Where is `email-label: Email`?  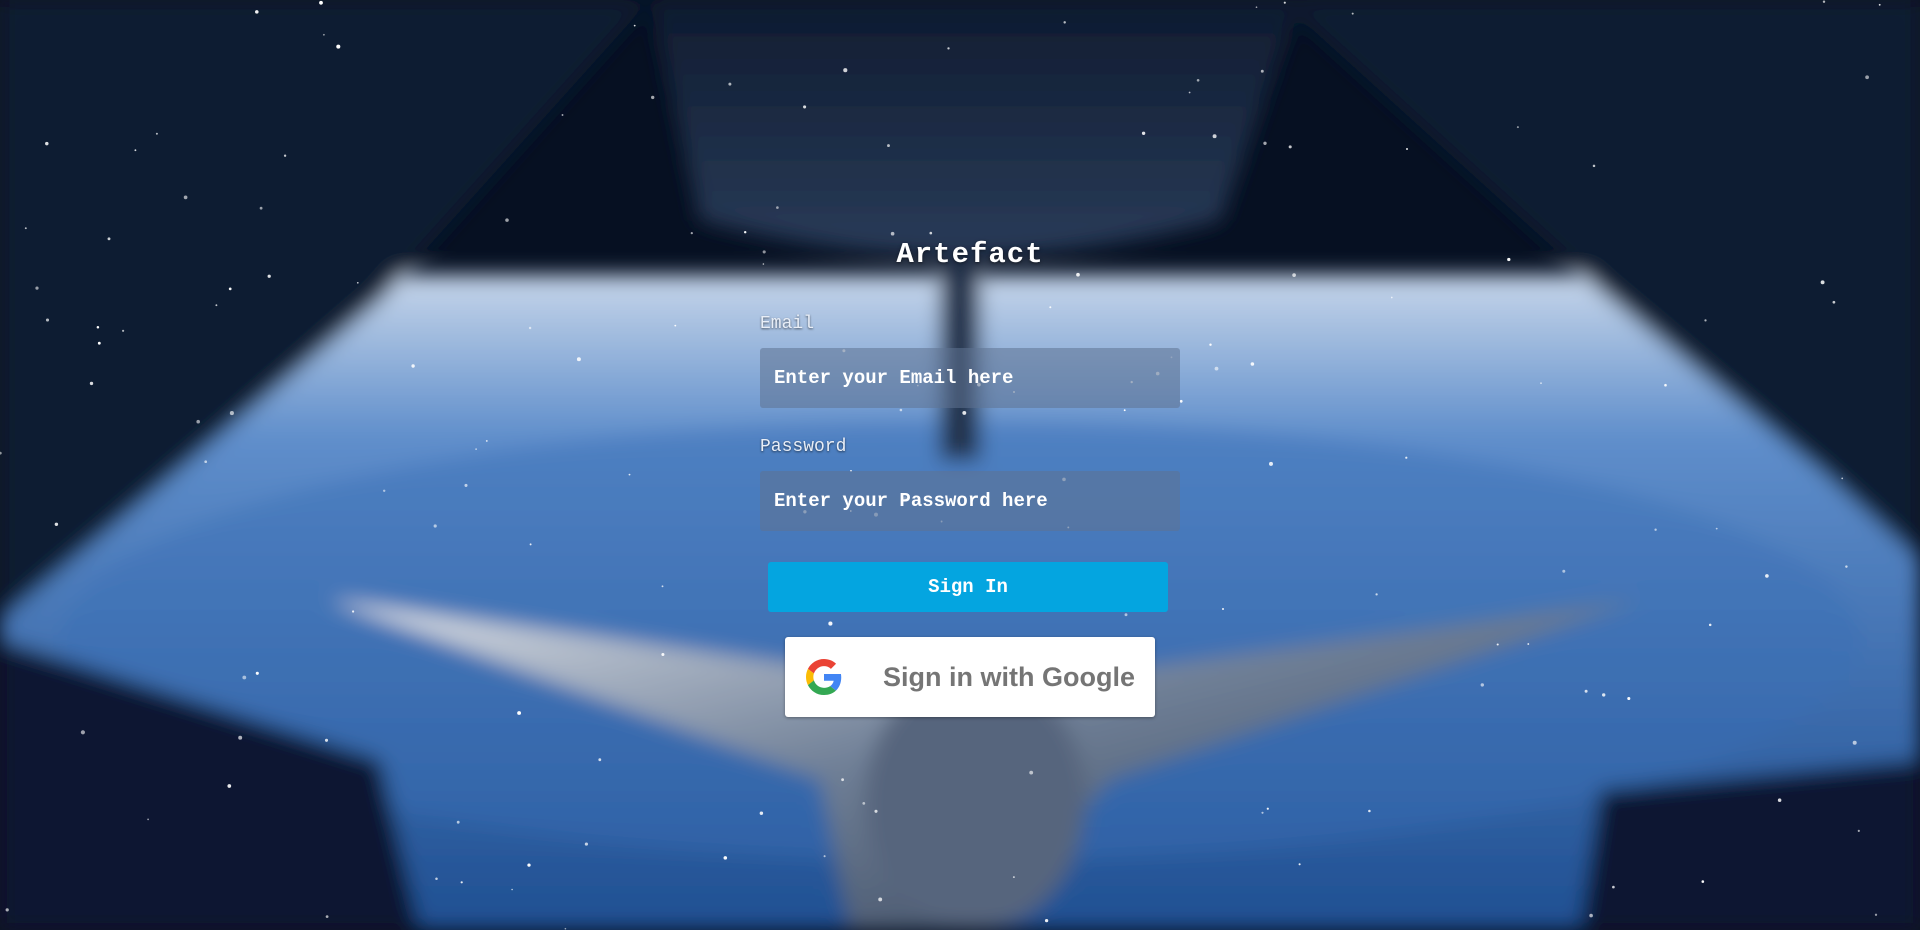 email-label: Email is located at coordinates (787, 324).